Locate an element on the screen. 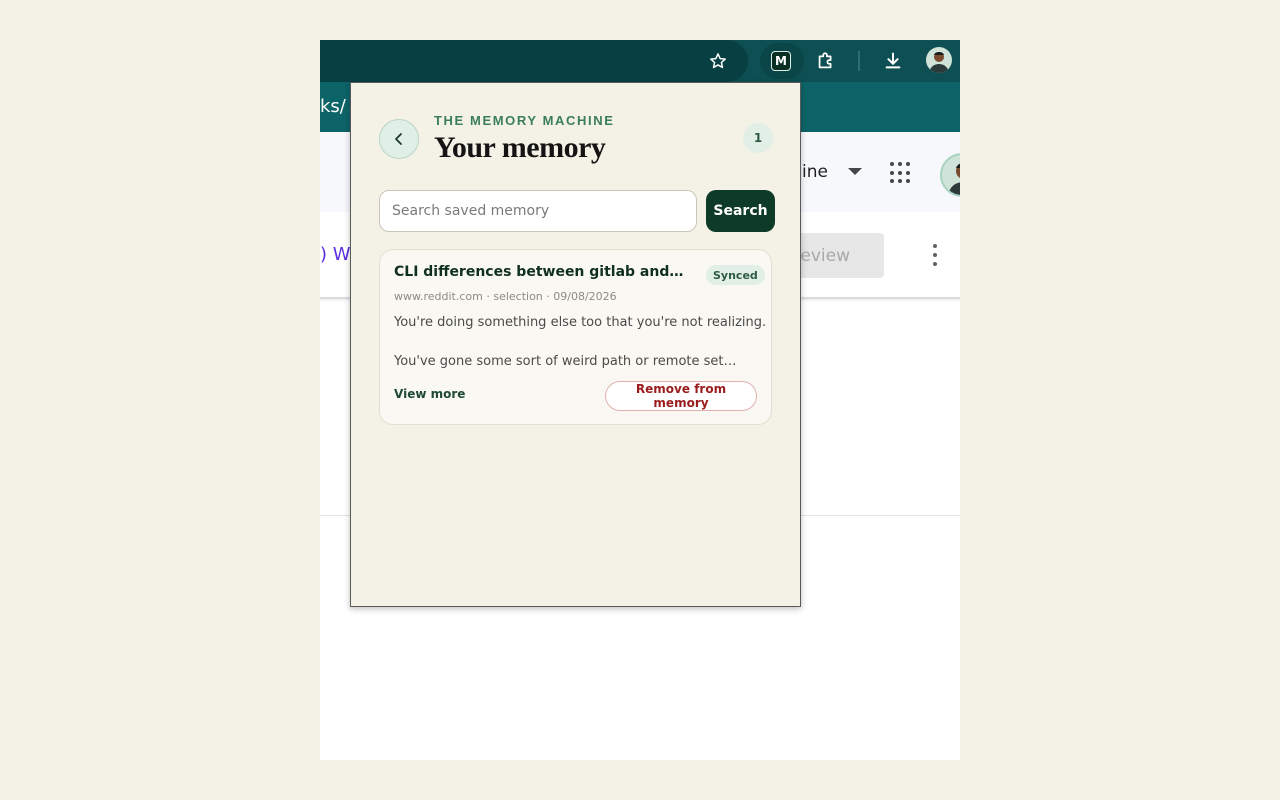 The height and width of the screenshot is (800, 1280). address-bar is located at coordinates (534, 61).